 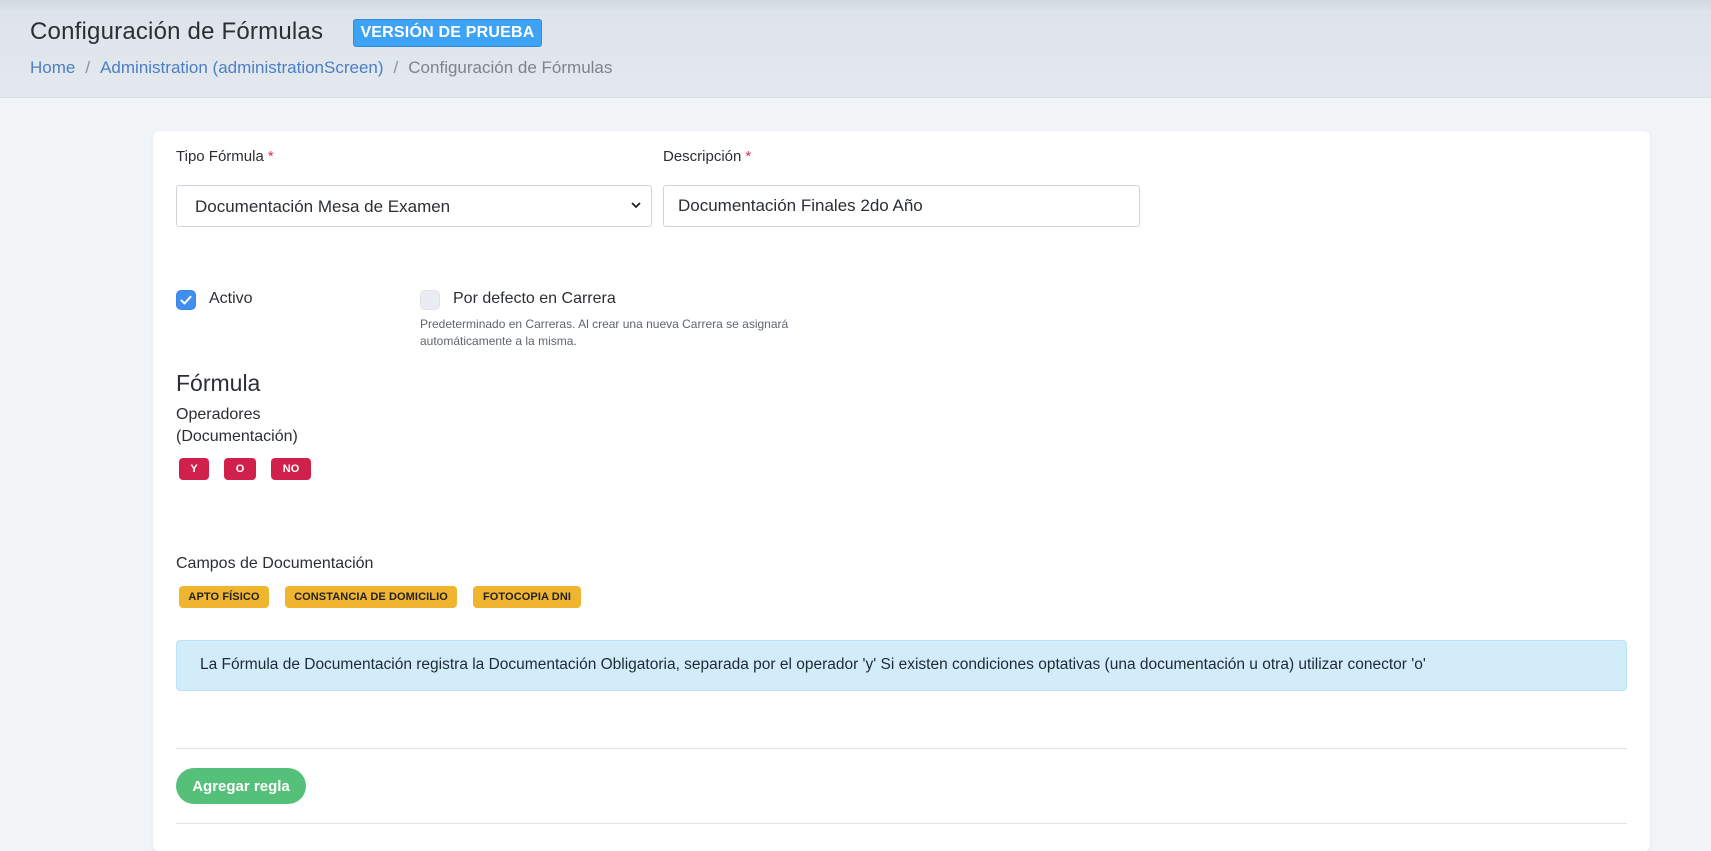 I want to click on check-icon, so click(x=186, y=300).